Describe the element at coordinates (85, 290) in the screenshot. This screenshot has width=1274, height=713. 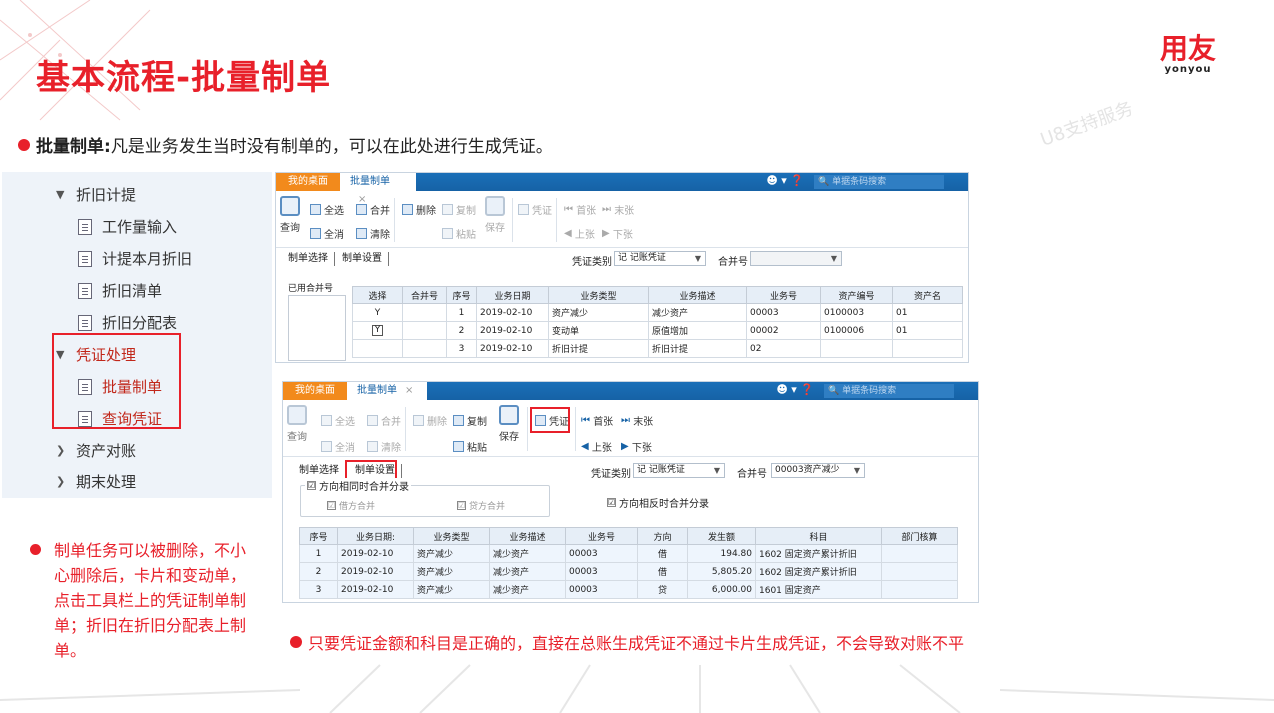
I see `document-icon` at that location.